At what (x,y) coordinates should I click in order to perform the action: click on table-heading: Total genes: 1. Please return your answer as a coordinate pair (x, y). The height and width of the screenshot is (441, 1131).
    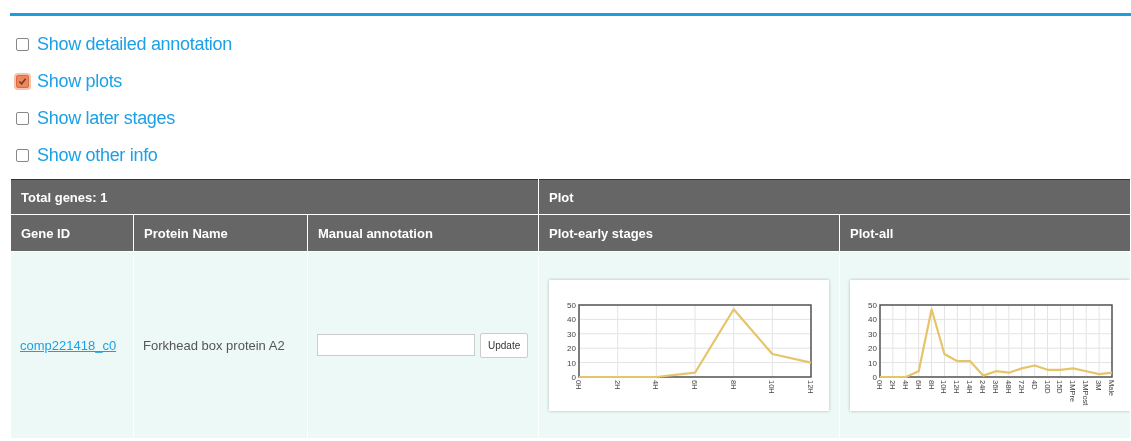
    Looking at the image, I should click on (274, 197).